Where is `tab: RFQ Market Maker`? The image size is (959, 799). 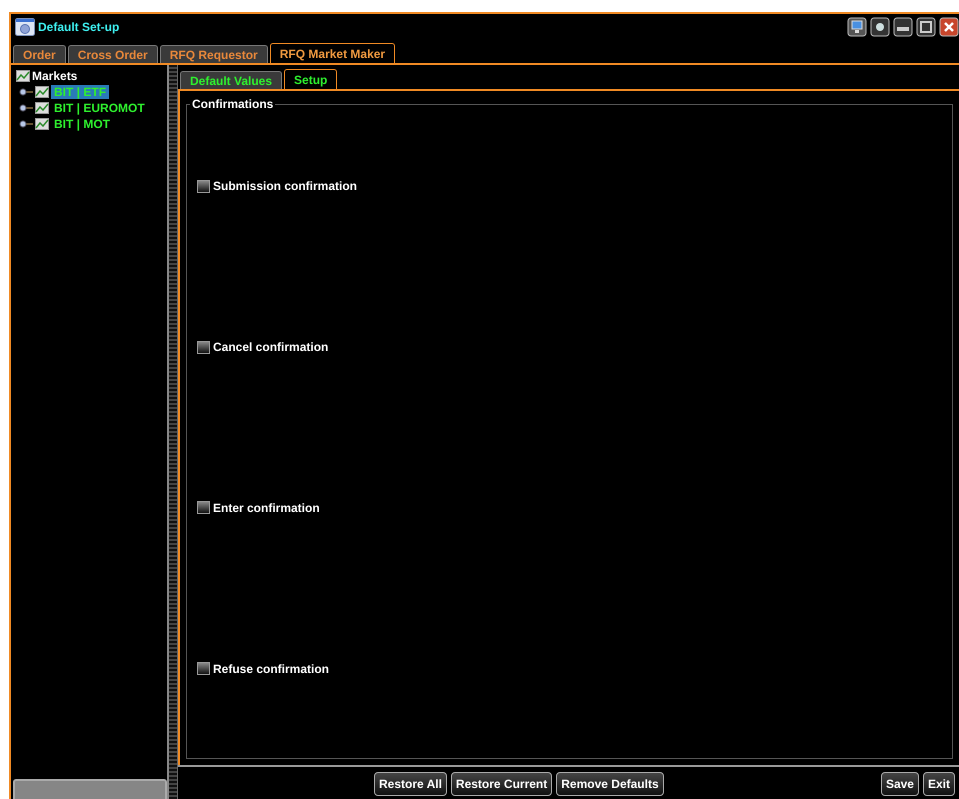 tab: RFQ Market Maker is located at coordinates (333, 53).